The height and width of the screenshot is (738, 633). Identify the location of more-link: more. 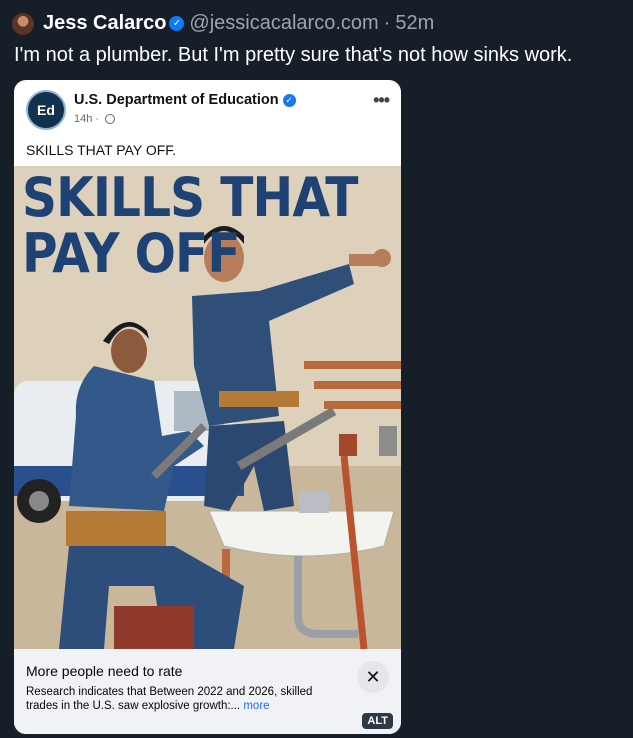
(256, 706).